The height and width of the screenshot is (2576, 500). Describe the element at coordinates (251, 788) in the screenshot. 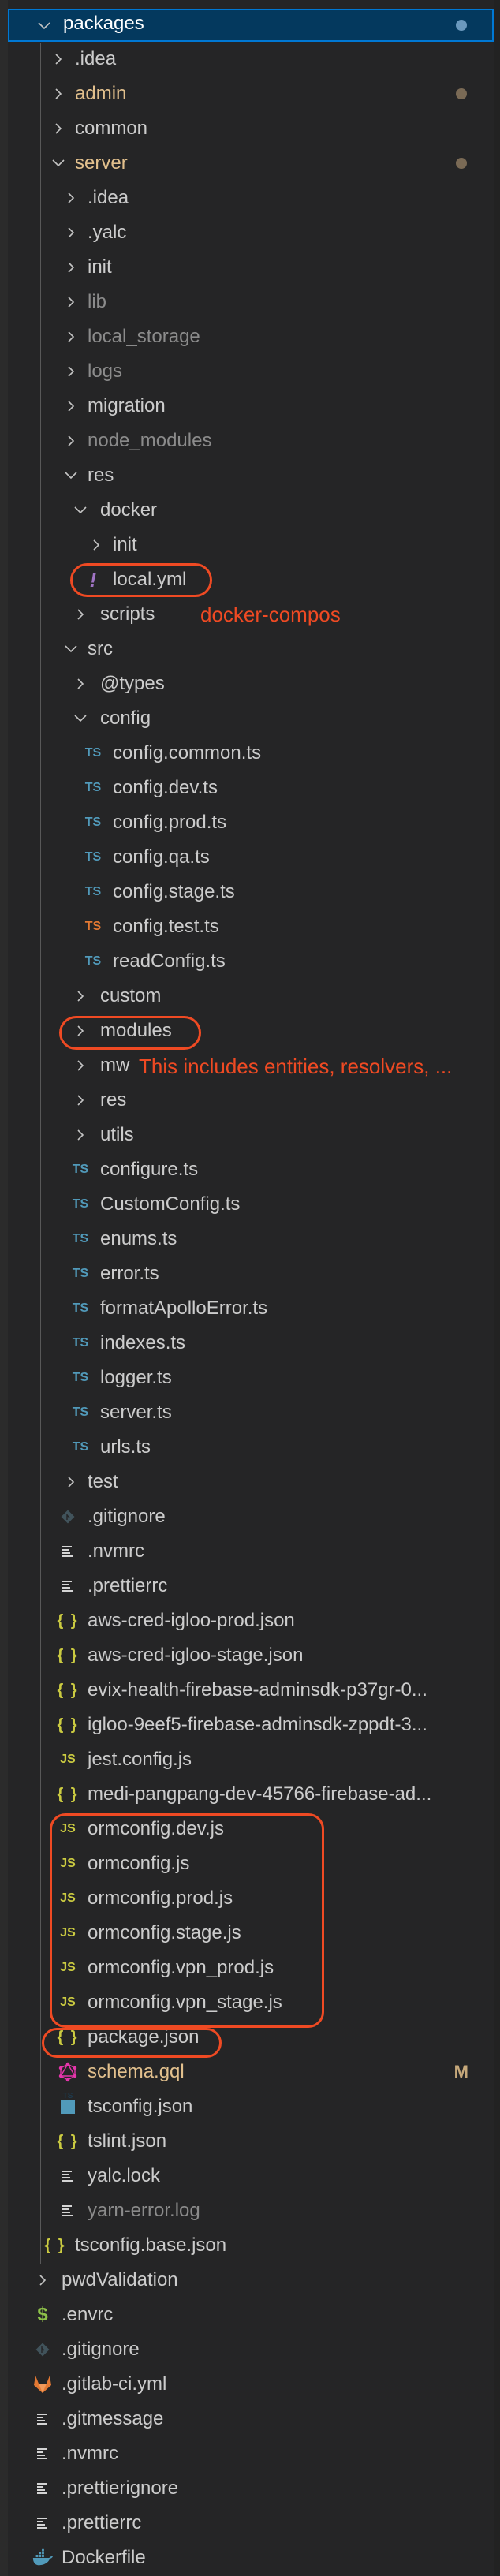

I see `tree-file-row: TS config.dev.ts` at that location.